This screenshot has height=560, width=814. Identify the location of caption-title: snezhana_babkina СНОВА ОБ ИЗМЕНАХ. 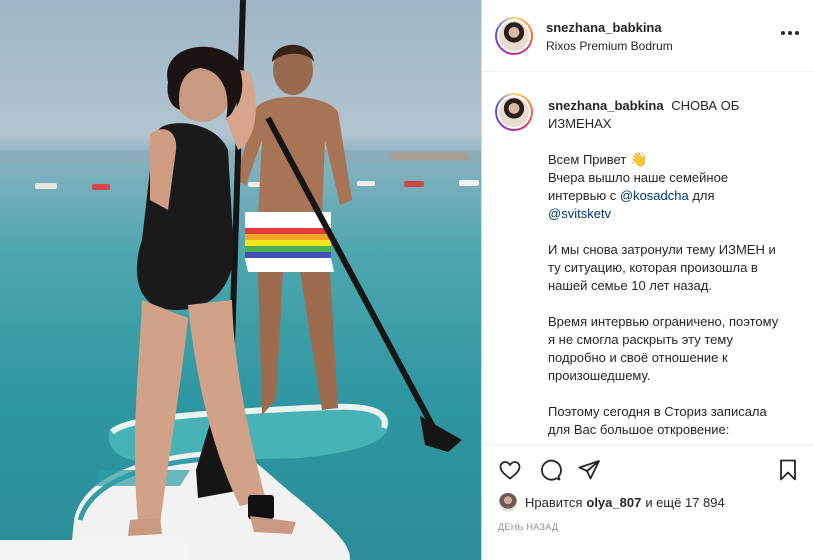
(666, 115).